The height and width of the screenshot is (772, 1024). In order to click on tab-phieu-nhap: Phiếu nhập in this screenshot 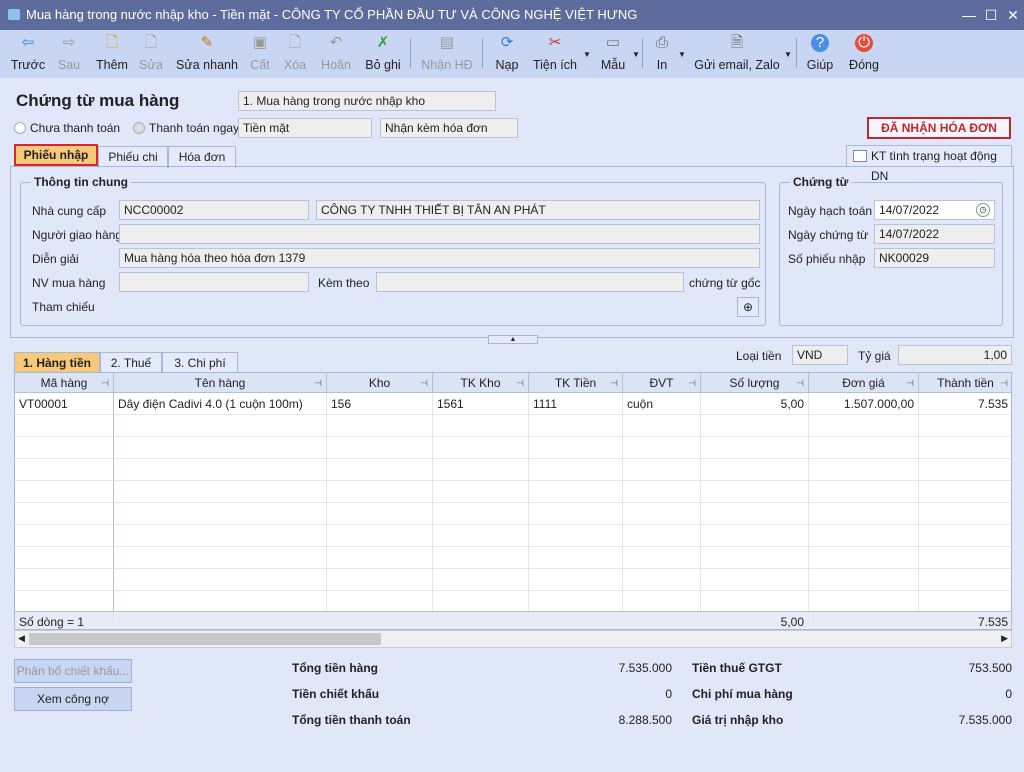, I will do `click(56, 155)`.